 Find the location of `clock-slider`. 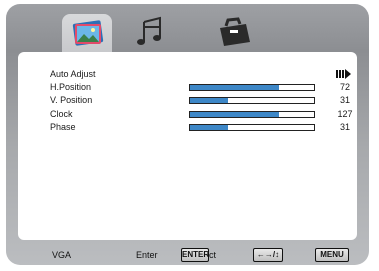

clock-slider is located at coordinates (252, 114).